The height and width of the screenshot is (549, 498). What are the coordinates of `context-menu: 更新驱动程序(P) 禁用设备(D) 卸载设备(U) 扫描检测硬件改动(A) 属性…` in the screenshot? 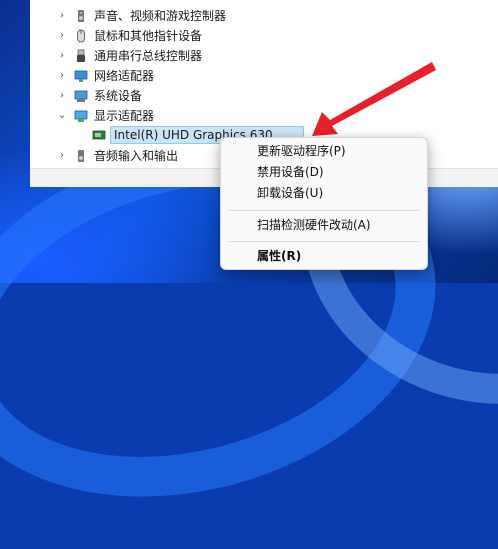 It's located at (324, 203).